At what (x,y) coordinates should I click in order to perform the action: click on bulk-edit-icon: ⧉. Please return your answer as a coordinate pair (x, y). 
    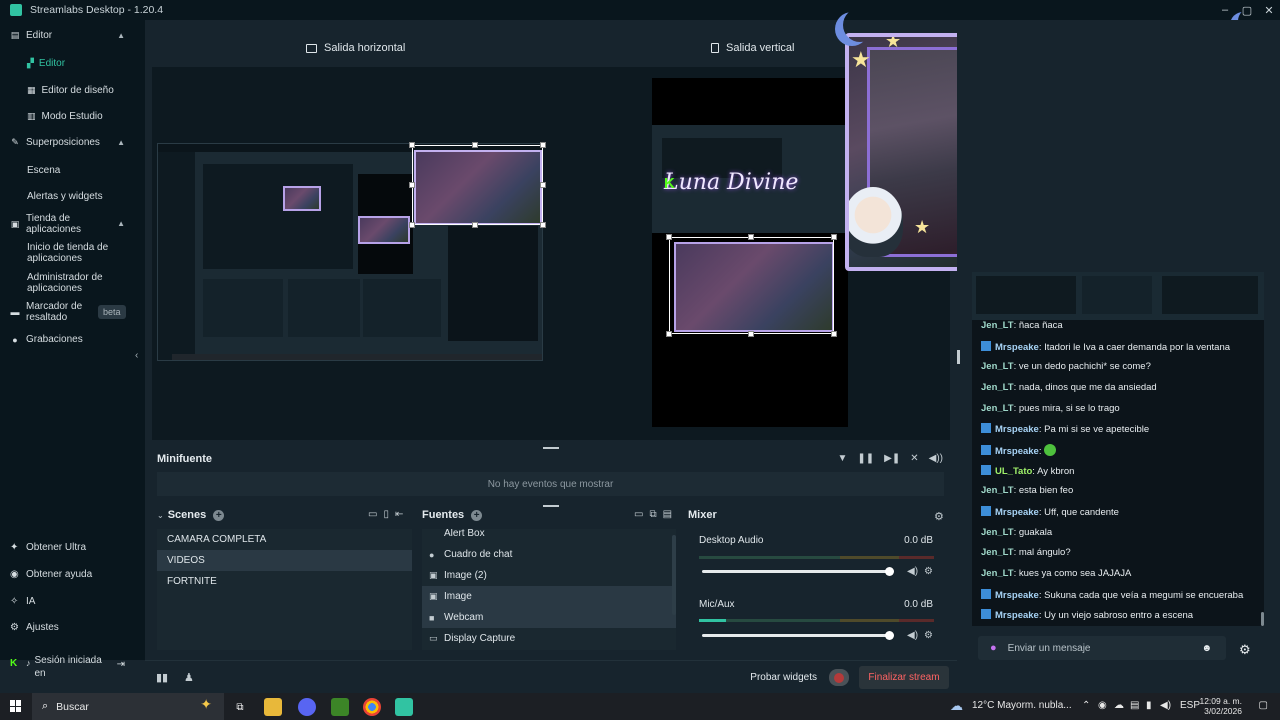
    Looking at the image, I should click on (652, 514).